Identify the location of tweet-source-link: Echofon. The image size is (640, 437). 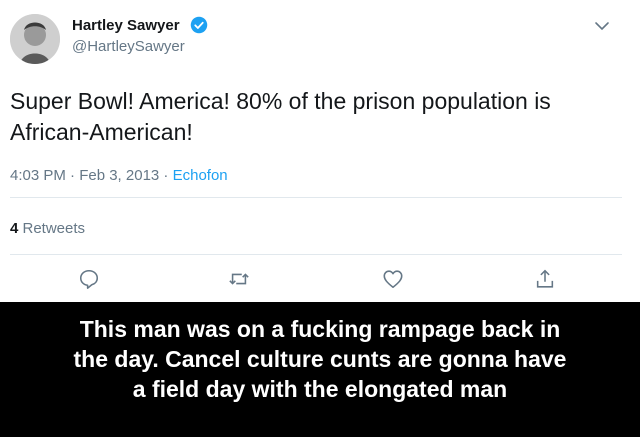
(200, 175).